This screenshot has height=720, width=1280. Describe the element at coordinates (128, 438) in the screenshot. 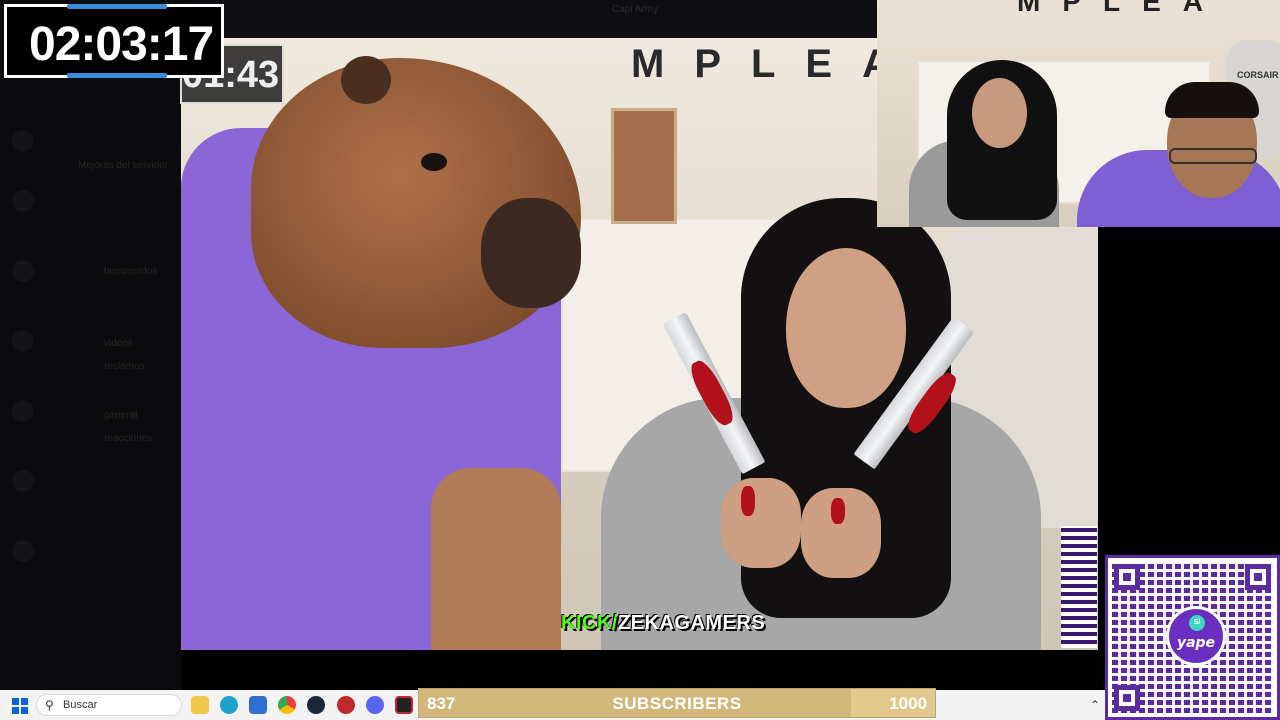

I see `channel-label: reacciones` at that location.